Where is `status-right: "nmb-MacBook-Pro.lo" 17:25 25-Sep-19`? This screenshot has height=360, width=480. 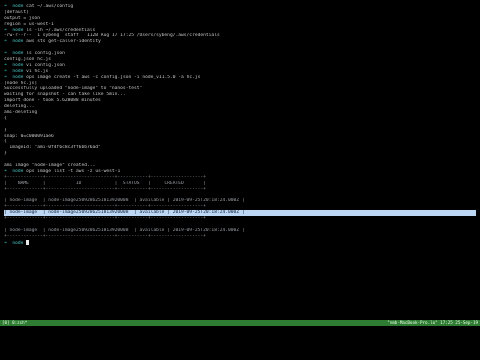
status-right: "nmb-MacBook-Pro.lo" 17:25 25-Sep-19 is located at coordinates (432, 322).